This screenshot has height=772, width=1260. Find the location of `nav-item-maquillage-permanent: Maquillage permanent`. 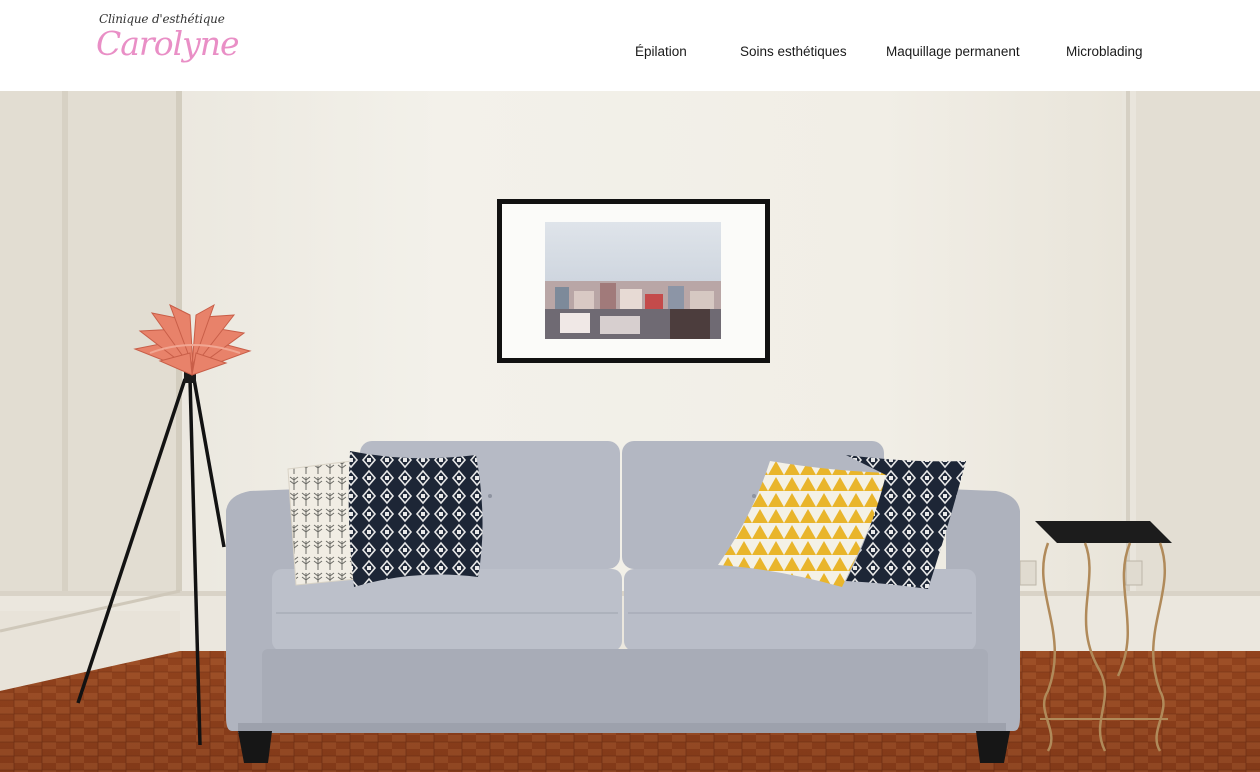

nav-item-maquillage-permanent: Maquillage permanent is located at coordinates (953, 51).